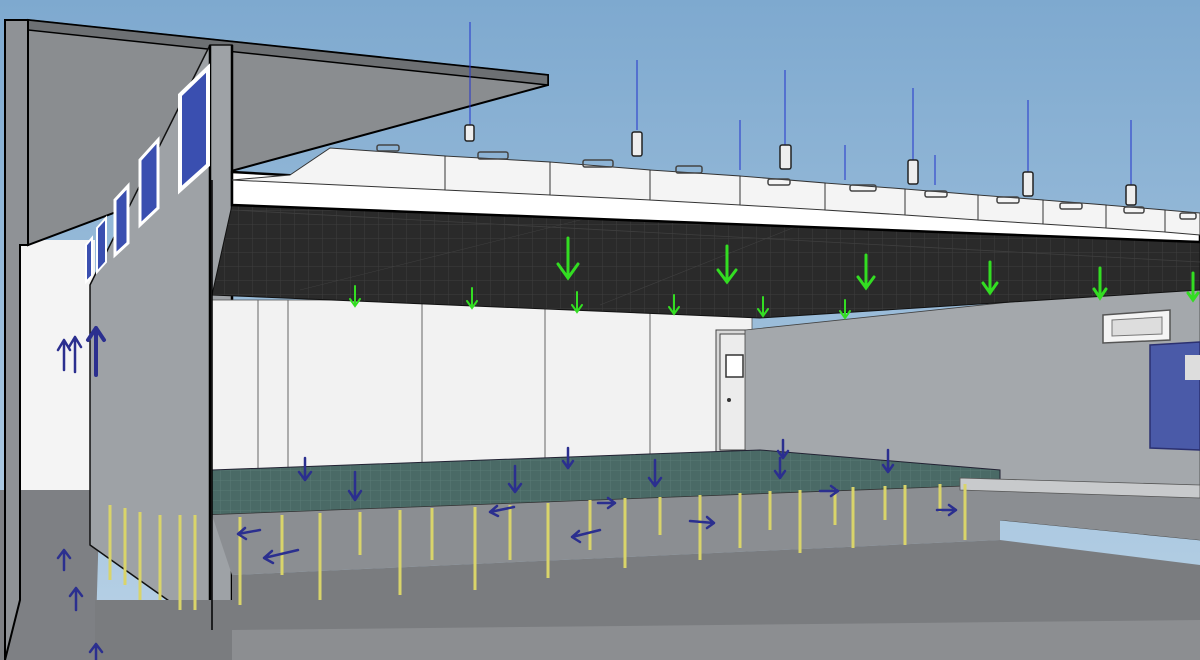  What do you see at coordinates (57, 365) in the screenshot?
I see `left-back-wall` at bounding box center [57, 365].